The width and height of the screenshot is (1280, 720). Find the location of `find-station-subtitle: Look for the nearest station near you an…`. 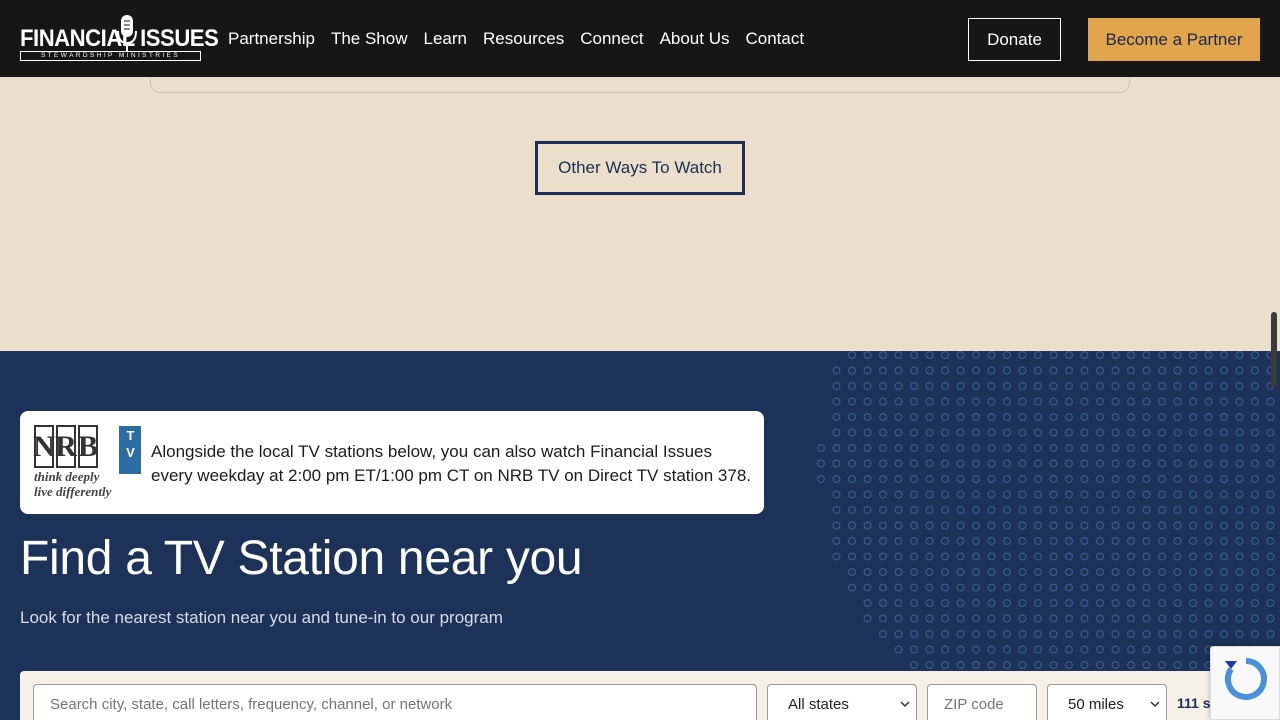

find-station-subtitle: Look for the nearest station near you an… is located at coordinates (261, 617).